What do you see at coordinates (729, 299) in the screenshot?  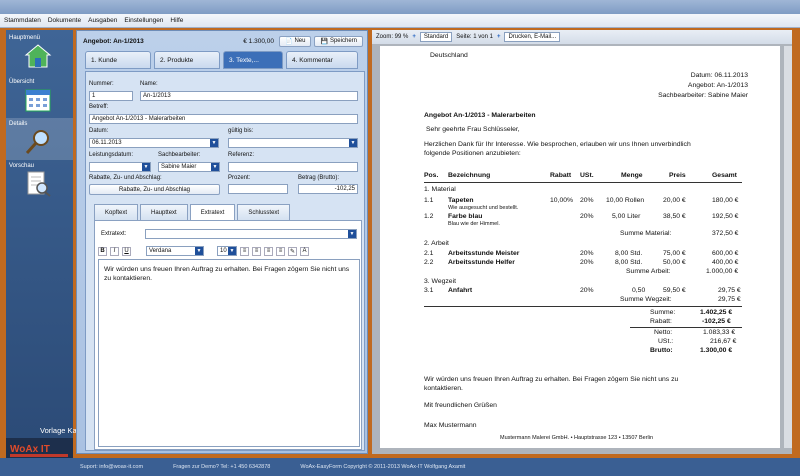 I see `group-sum: 29,75 €` at bounding box center [729, 299].